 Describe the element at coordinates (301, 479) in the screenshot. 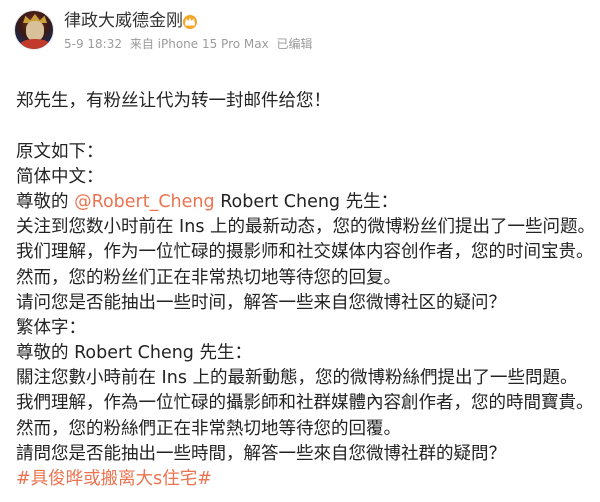

I see `hashtag-link: #具俊晔或搬离大s住宅#` at that location.